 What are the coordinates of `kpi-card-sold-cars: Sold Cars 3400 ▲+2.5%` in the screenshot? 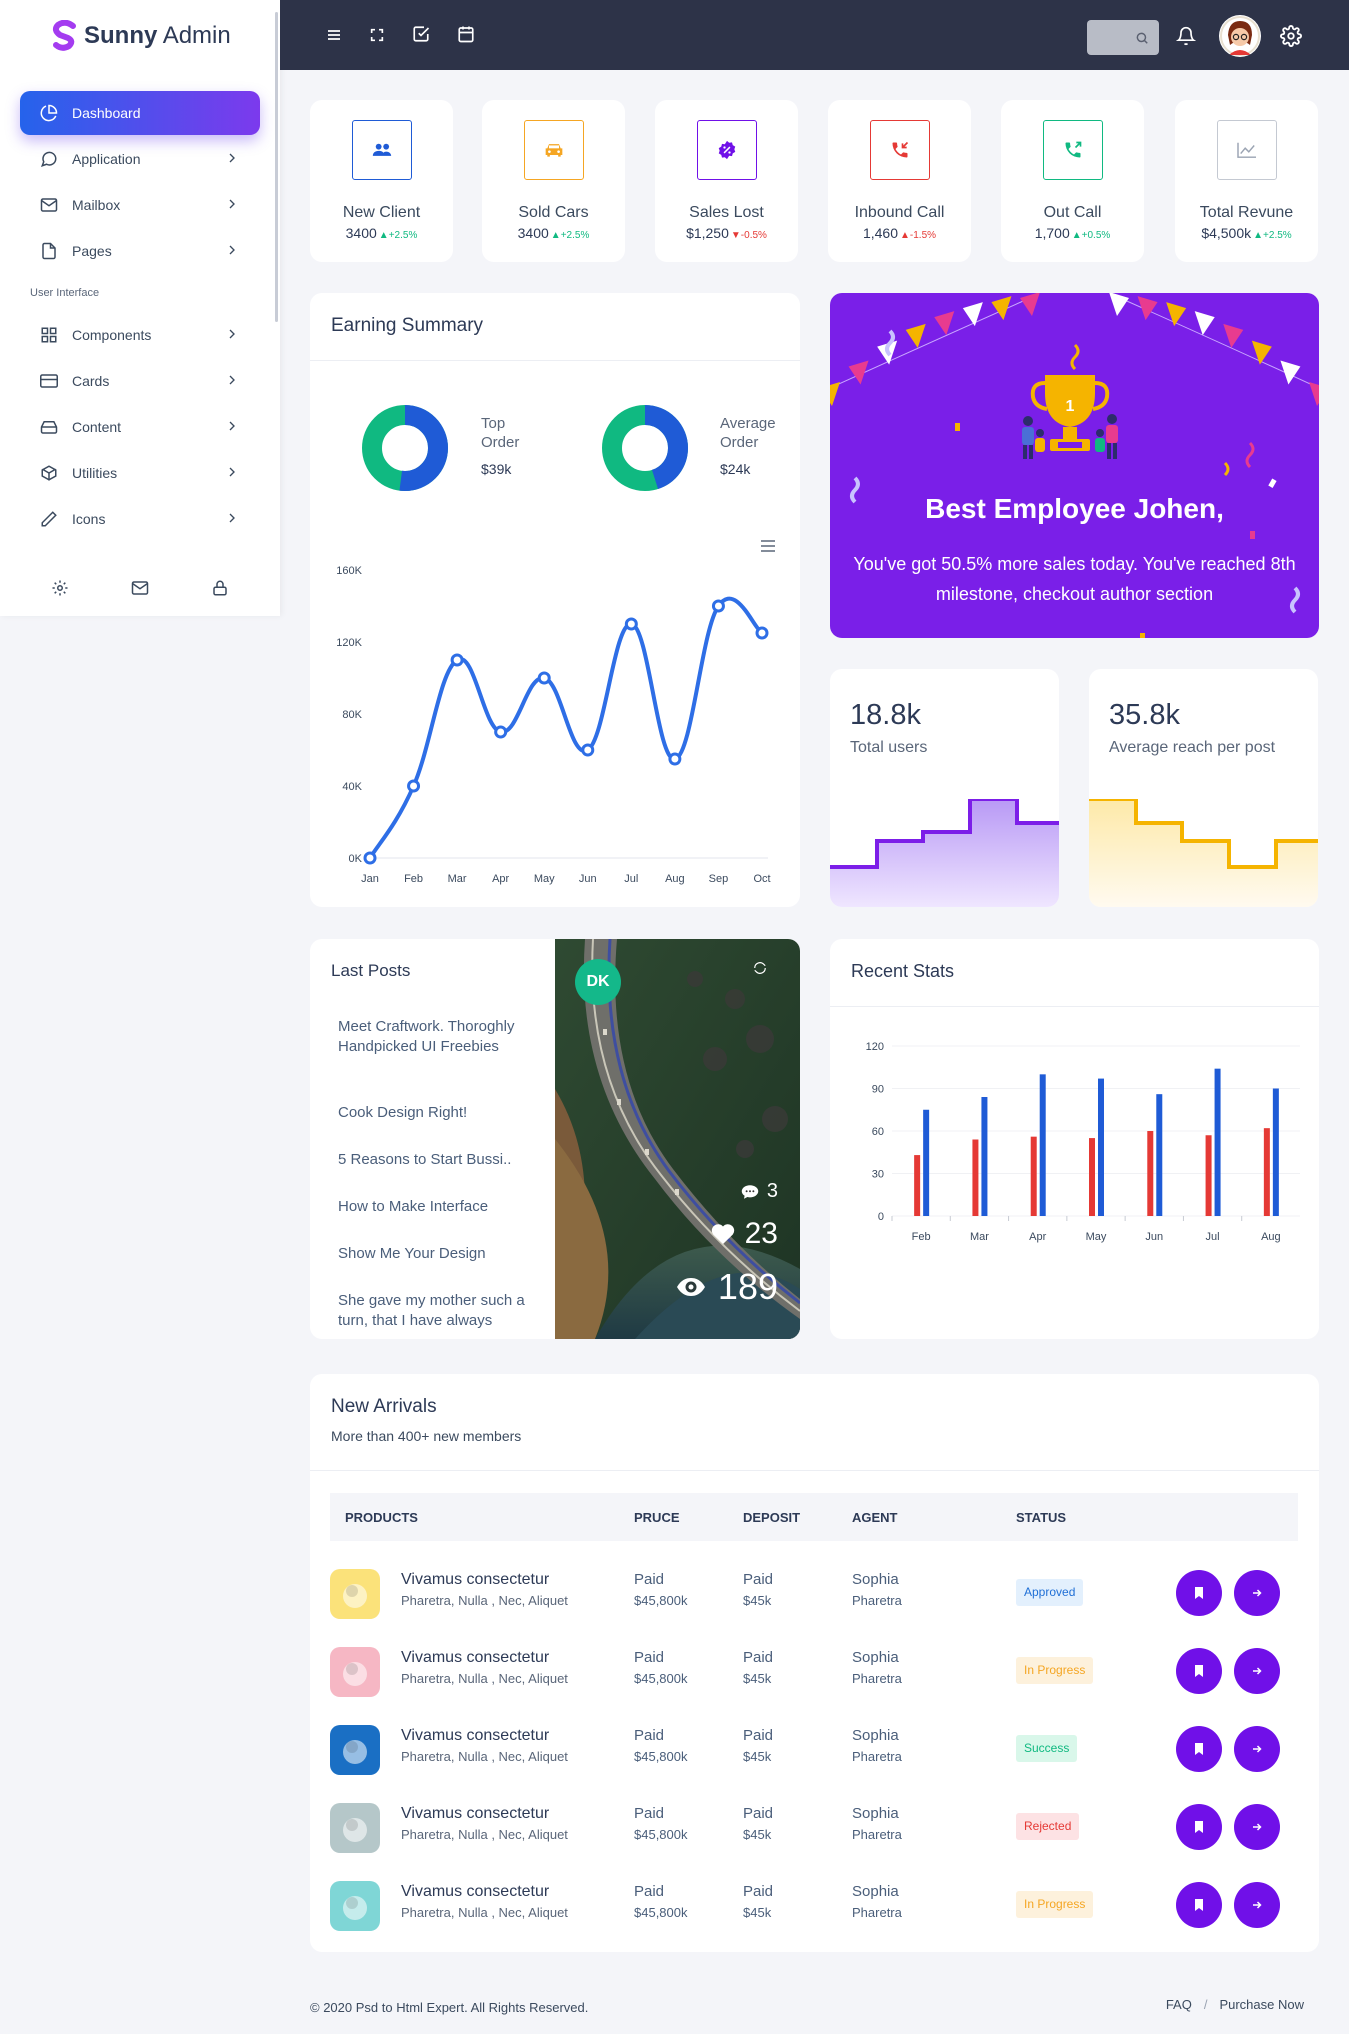 It's located at (553, 181).